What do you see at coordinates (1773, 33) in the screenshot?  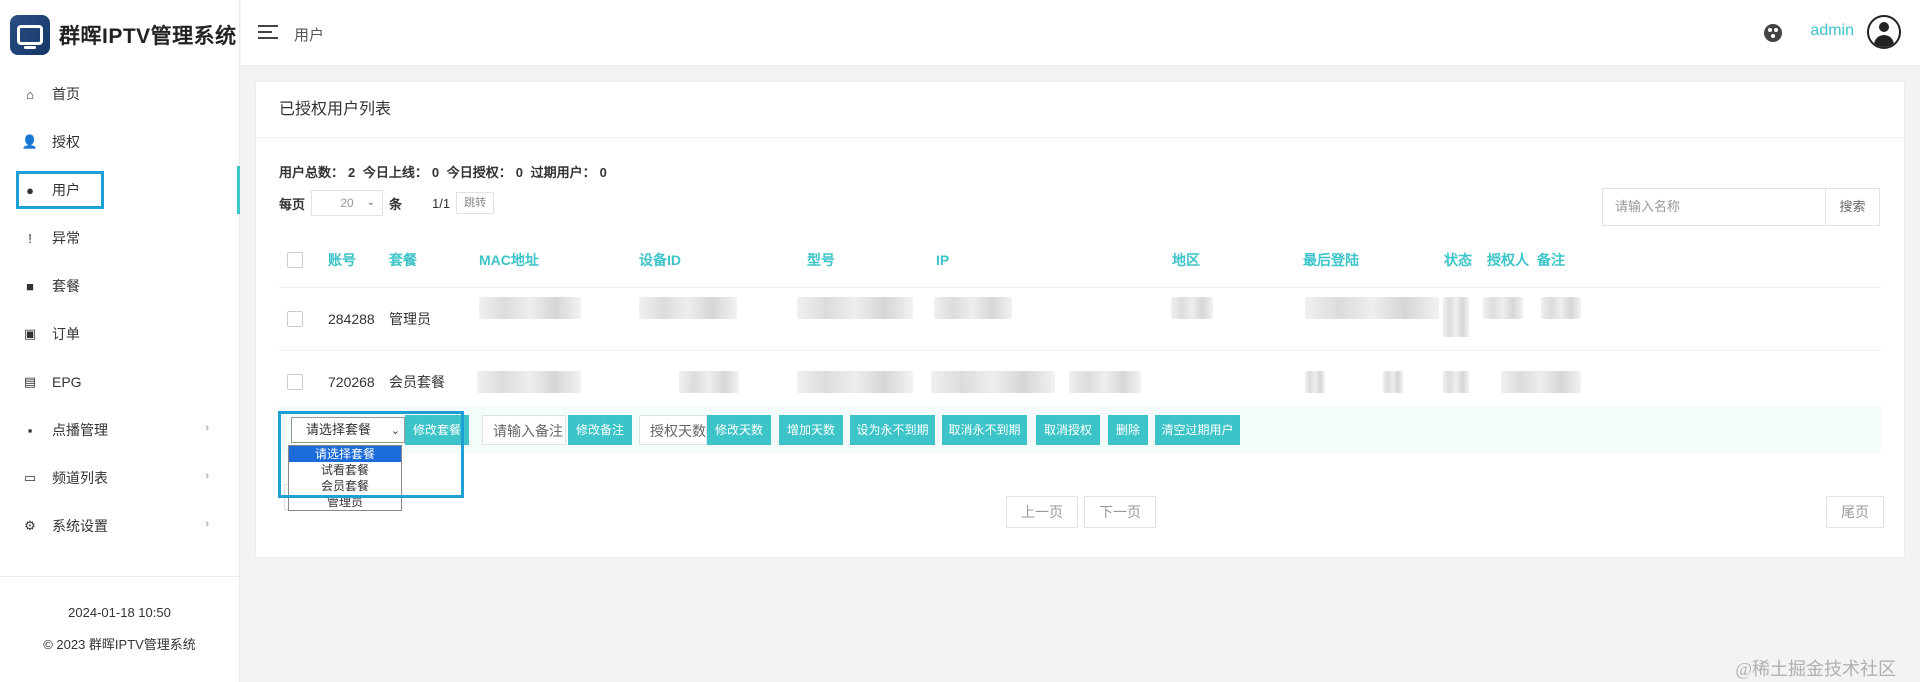 I see `palette-icon` at bounding box center [1773, 33].